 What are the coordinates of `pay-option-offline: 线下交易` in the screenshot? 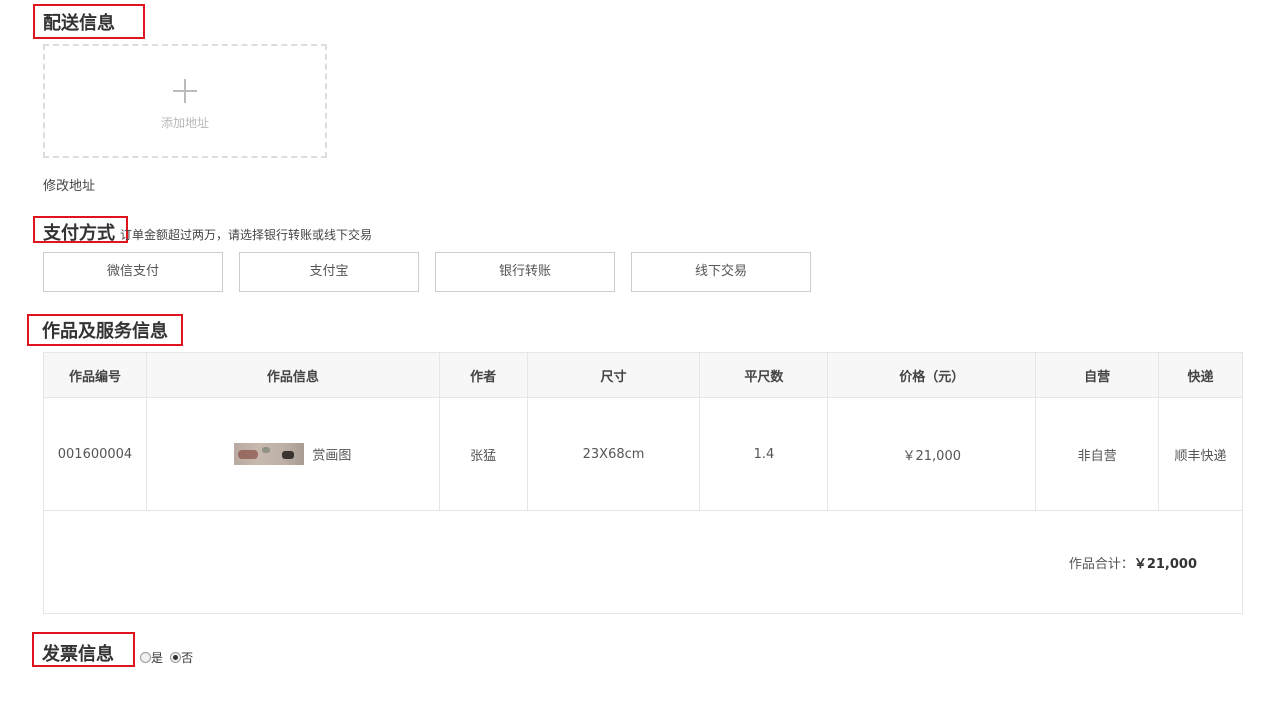 It's located at (721, 272).